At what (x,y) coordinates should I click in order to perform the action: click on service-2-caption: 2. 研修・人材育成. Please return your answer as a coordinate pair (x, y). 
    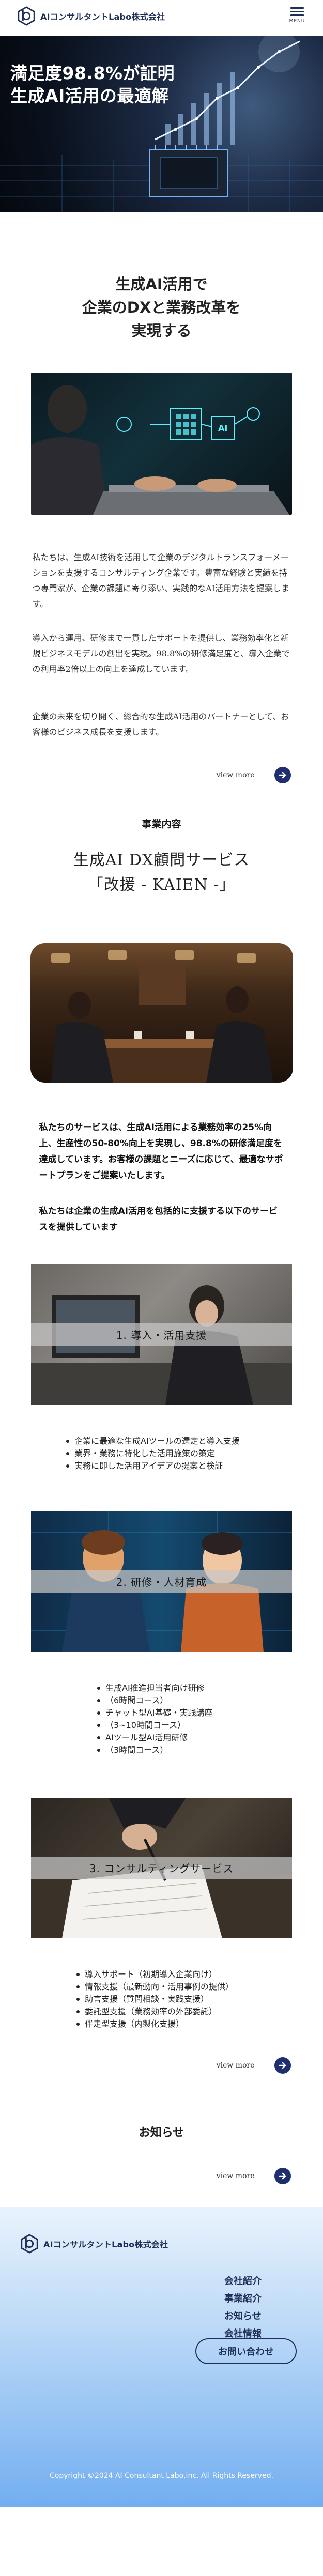
    Looking at the image, I should click on (161, 1581).